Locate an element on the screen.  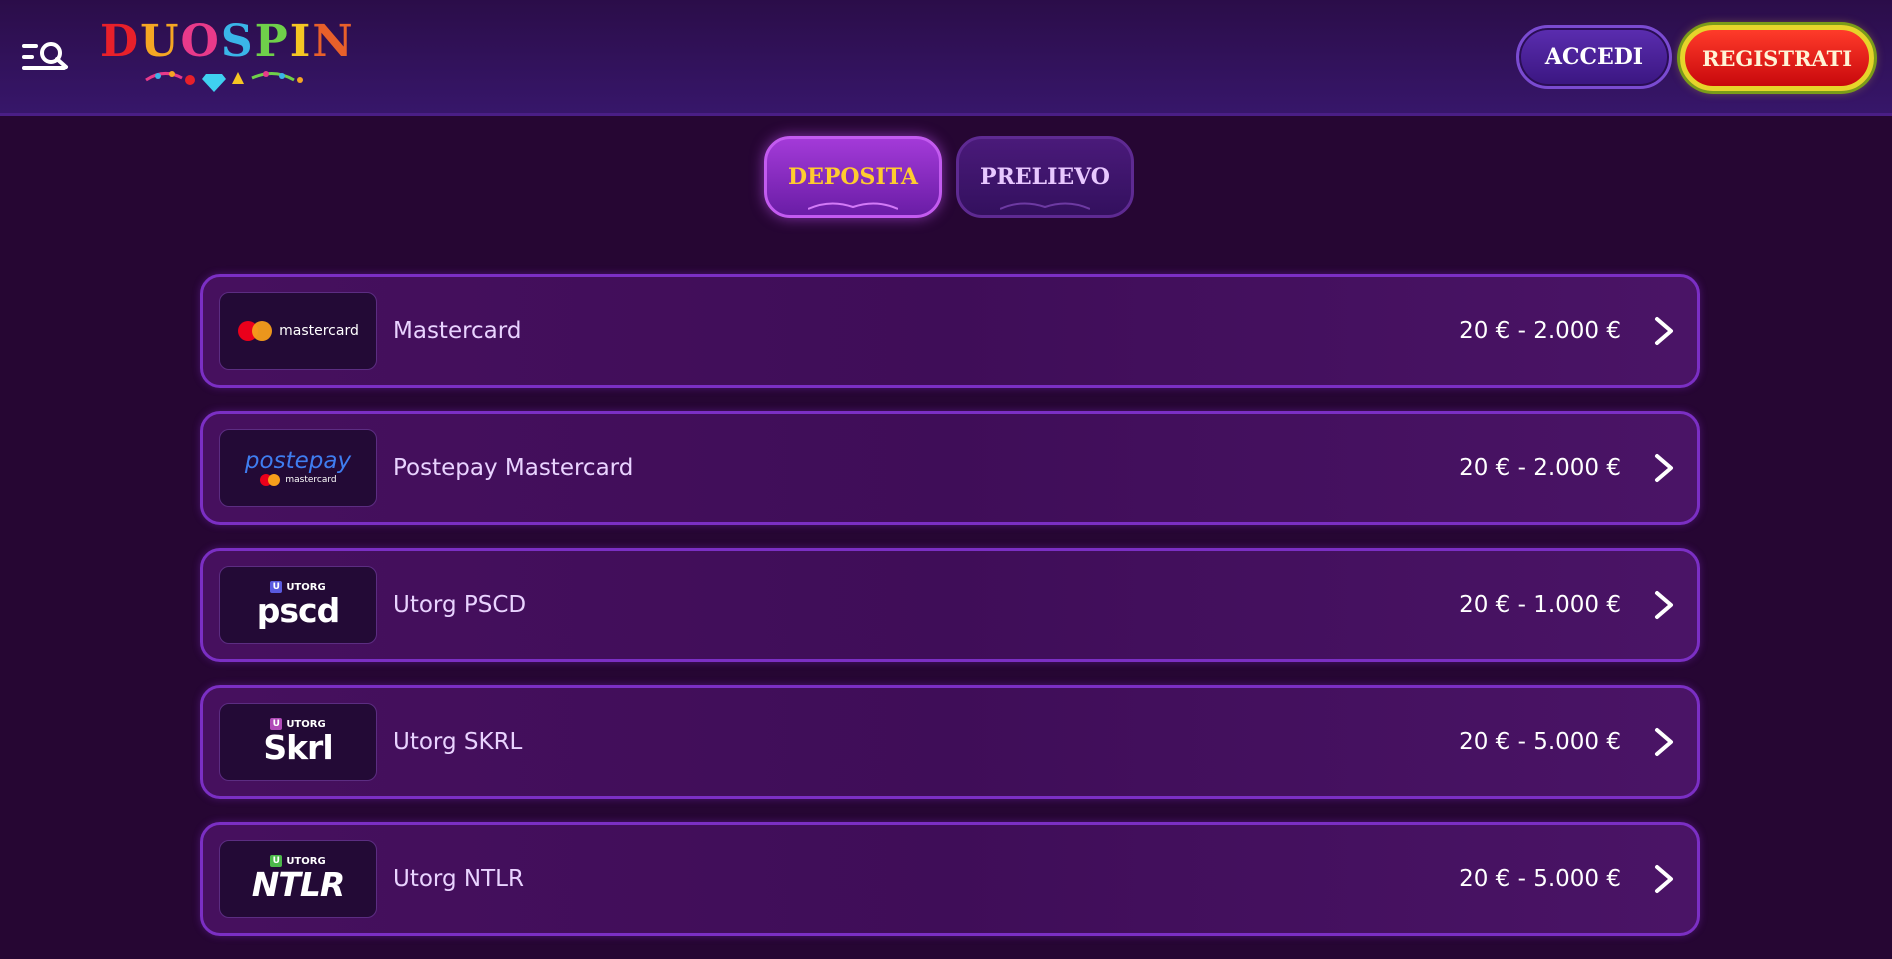
logo-letter: P is located at coordinates (272, 41).